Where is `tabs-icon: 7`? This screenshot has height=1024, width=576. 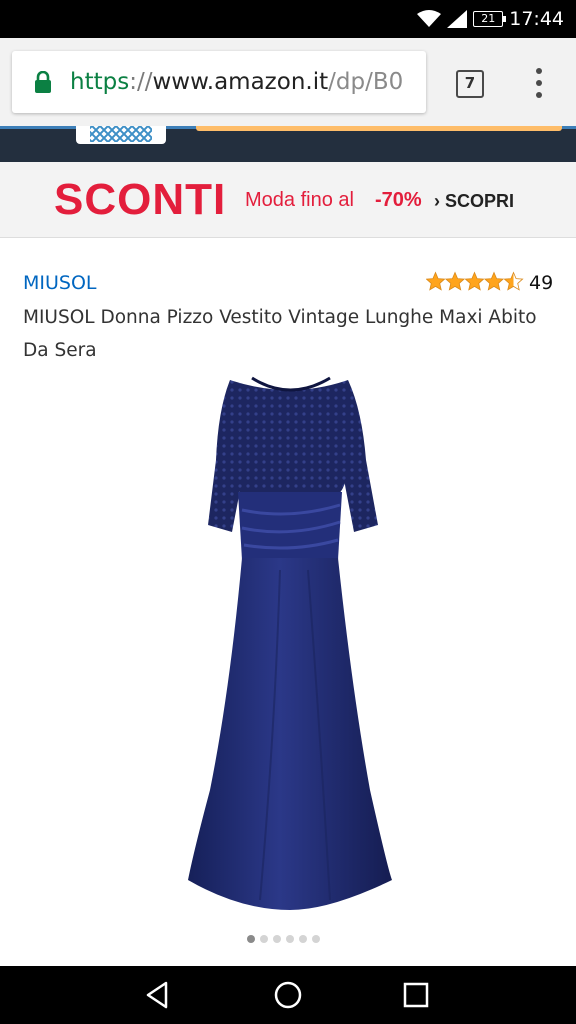
tabs-icon: 7 is located at coordinates (470, 84).